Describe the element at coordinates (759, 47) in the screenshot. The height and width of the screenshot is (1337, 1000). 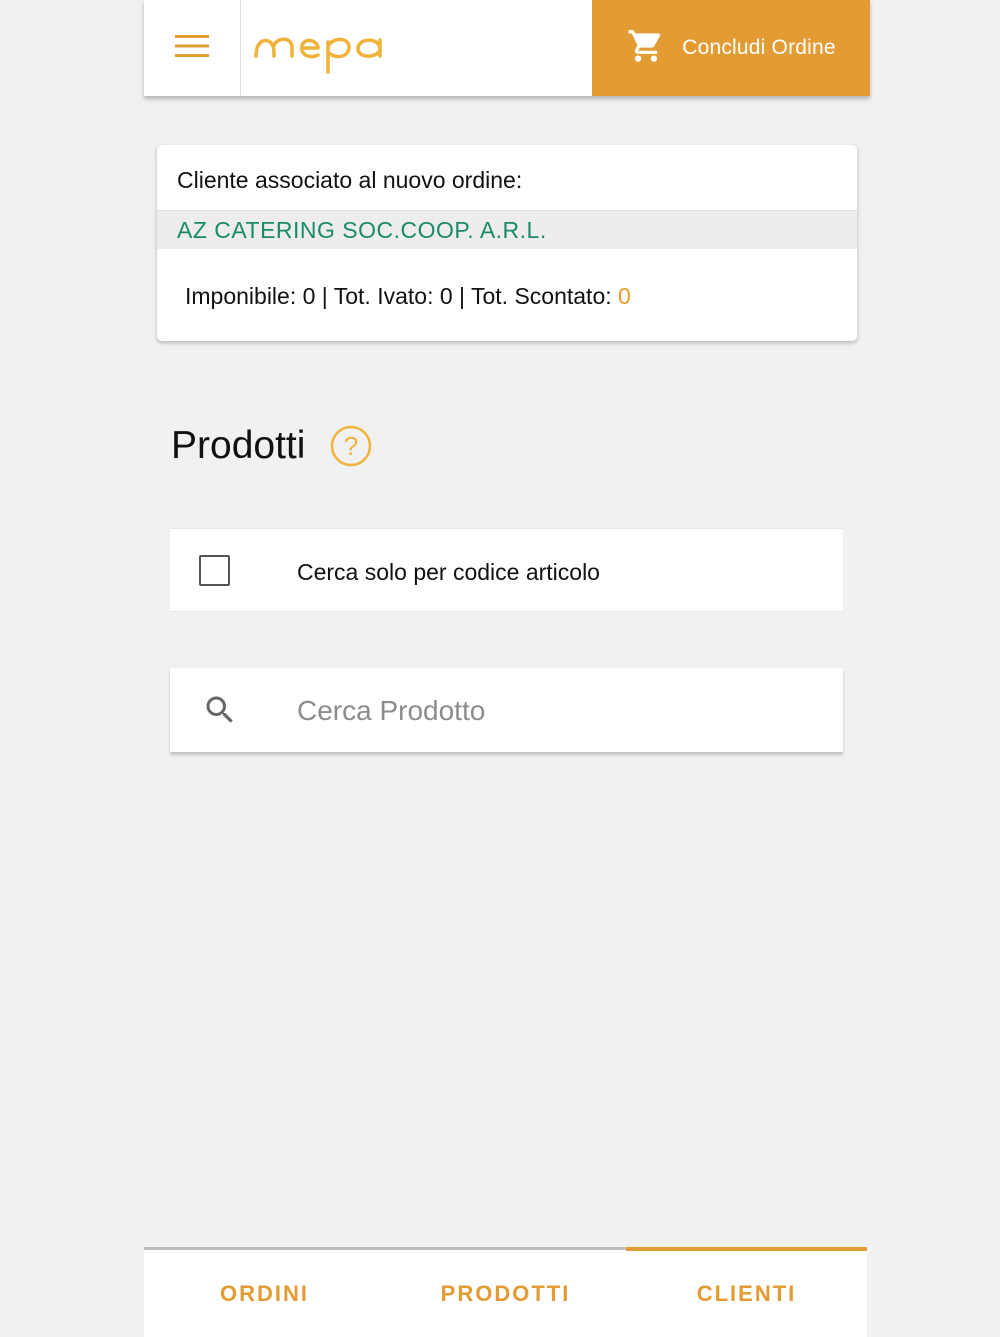
I see `conclude-order-label: Concludi Ordine` at that location.